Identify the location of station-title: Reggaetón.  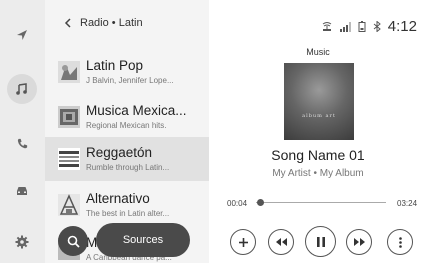
(119, 152).